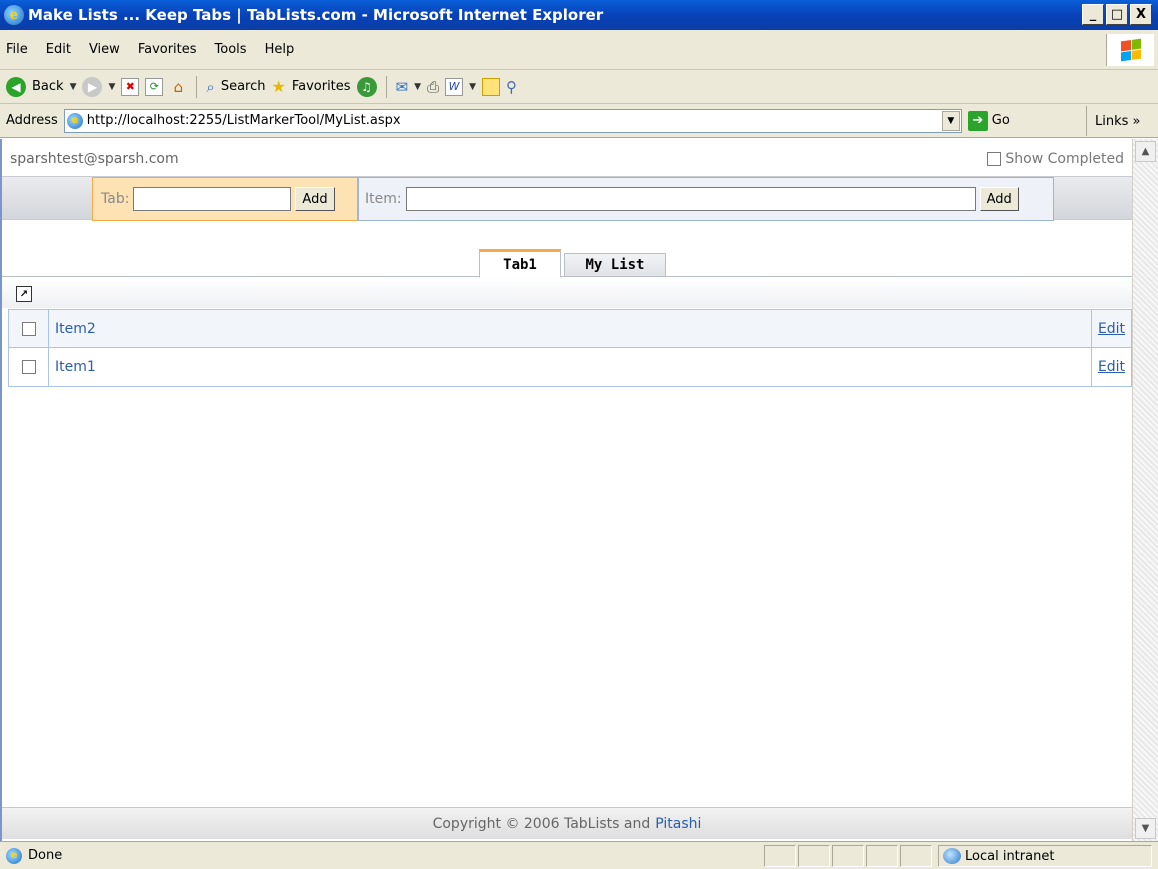  I want to click on entry-bar: Tab: Add Item: Add, so click(567, 198).